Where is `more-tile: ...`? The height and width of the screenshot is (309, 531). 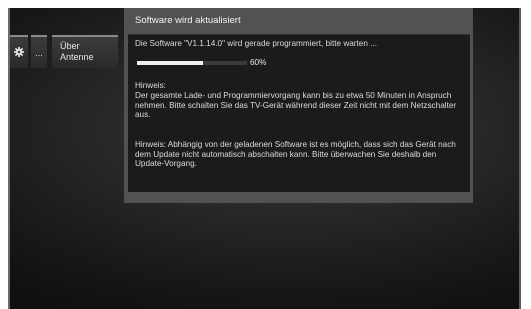 more-tile: ... is located at coordinates (39, 51).